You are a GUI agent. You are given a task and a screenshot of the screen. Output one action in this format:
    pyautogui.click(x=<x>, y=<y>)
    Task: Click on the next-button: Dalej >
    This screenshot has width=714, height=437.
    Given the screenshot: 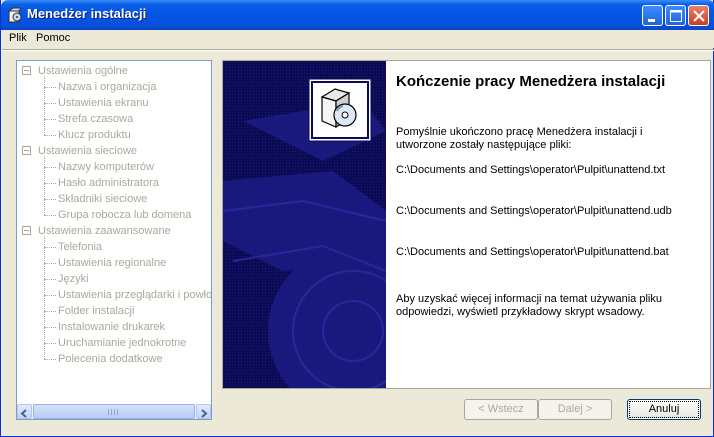 What is the action you would take?
    pyautogui.click(x=575, y=409)
    